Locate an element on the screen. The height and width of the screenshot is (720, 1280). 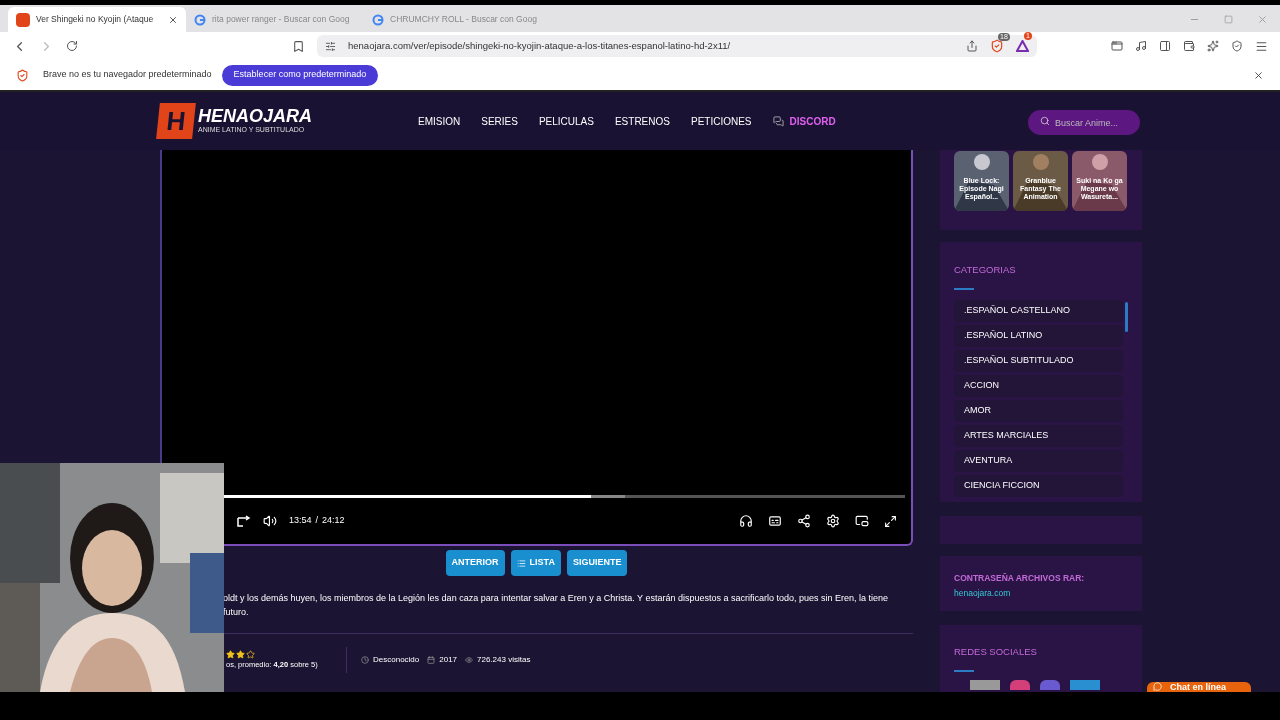
category-link: .ESPAÑOL LATINO is located at coordinates (1038, 336).